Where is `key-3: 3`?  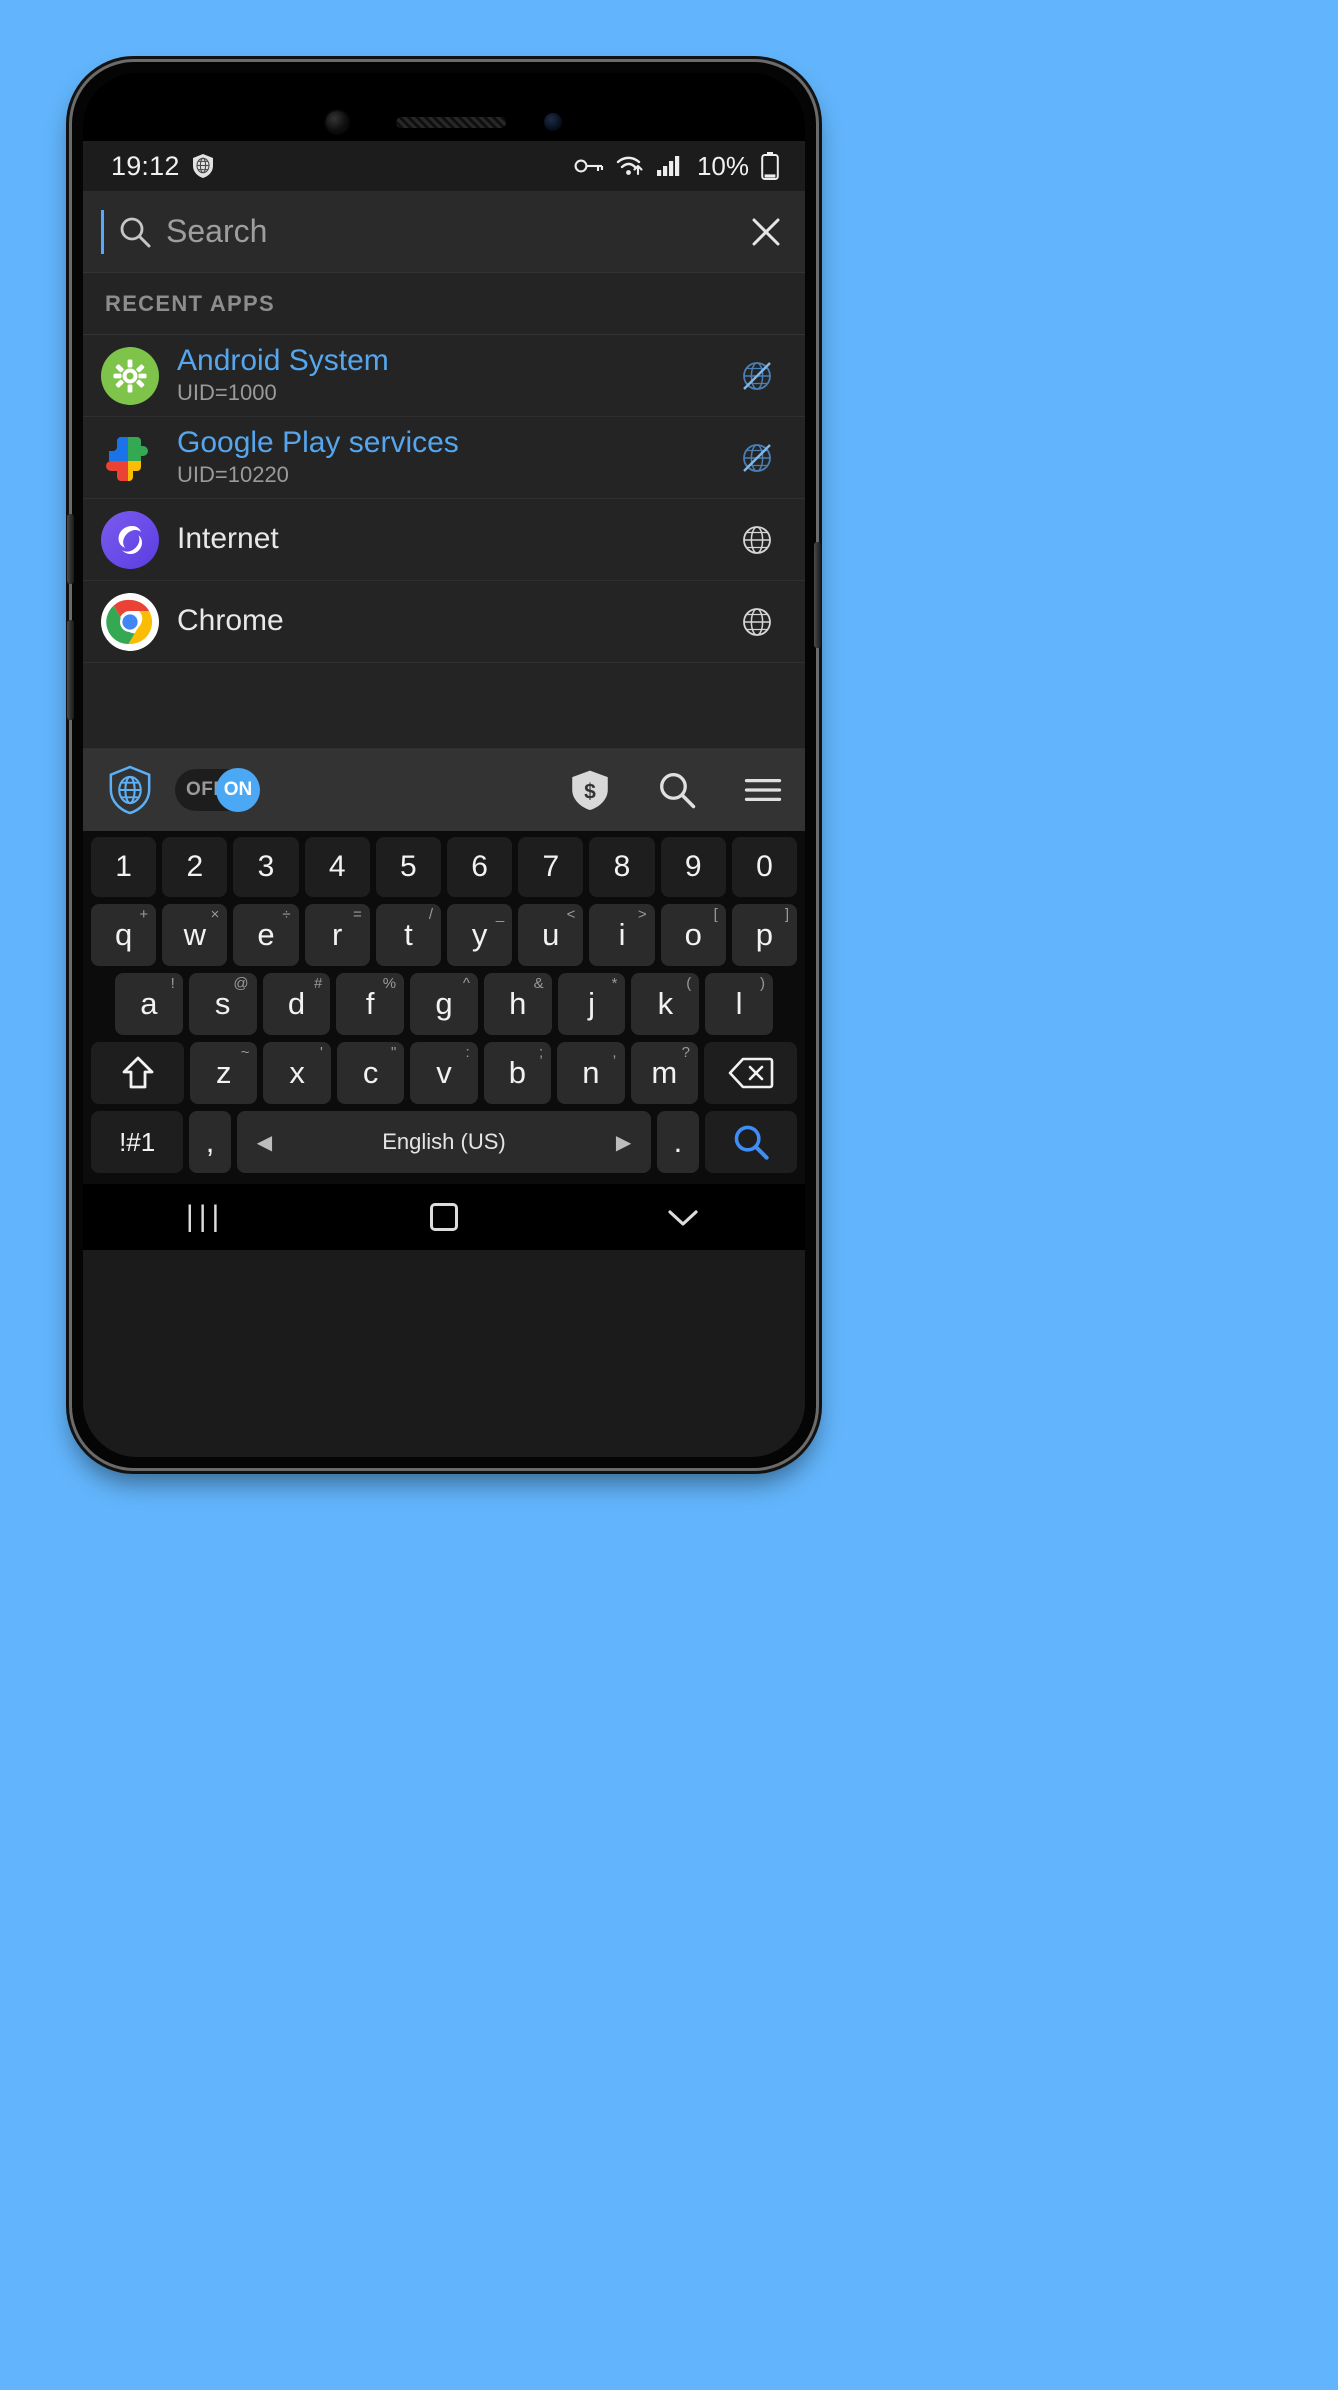 key-3: 3 is located at coordinates (266, 867).